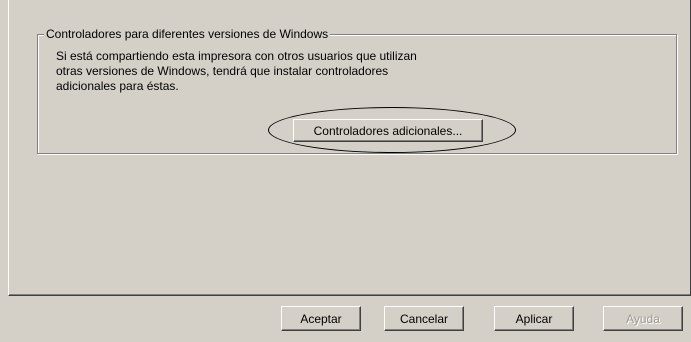 Image resolution: width=691 pixels, height=342 pixels. I want to click on help-button: Ayuda, so click(643, 318).